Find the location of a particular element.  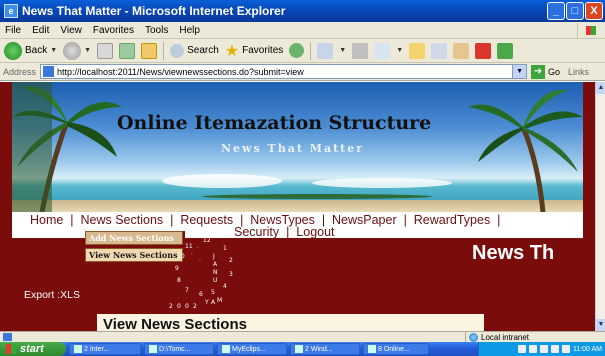

palm-tree-right-icon is located at coordinates (525, 150).